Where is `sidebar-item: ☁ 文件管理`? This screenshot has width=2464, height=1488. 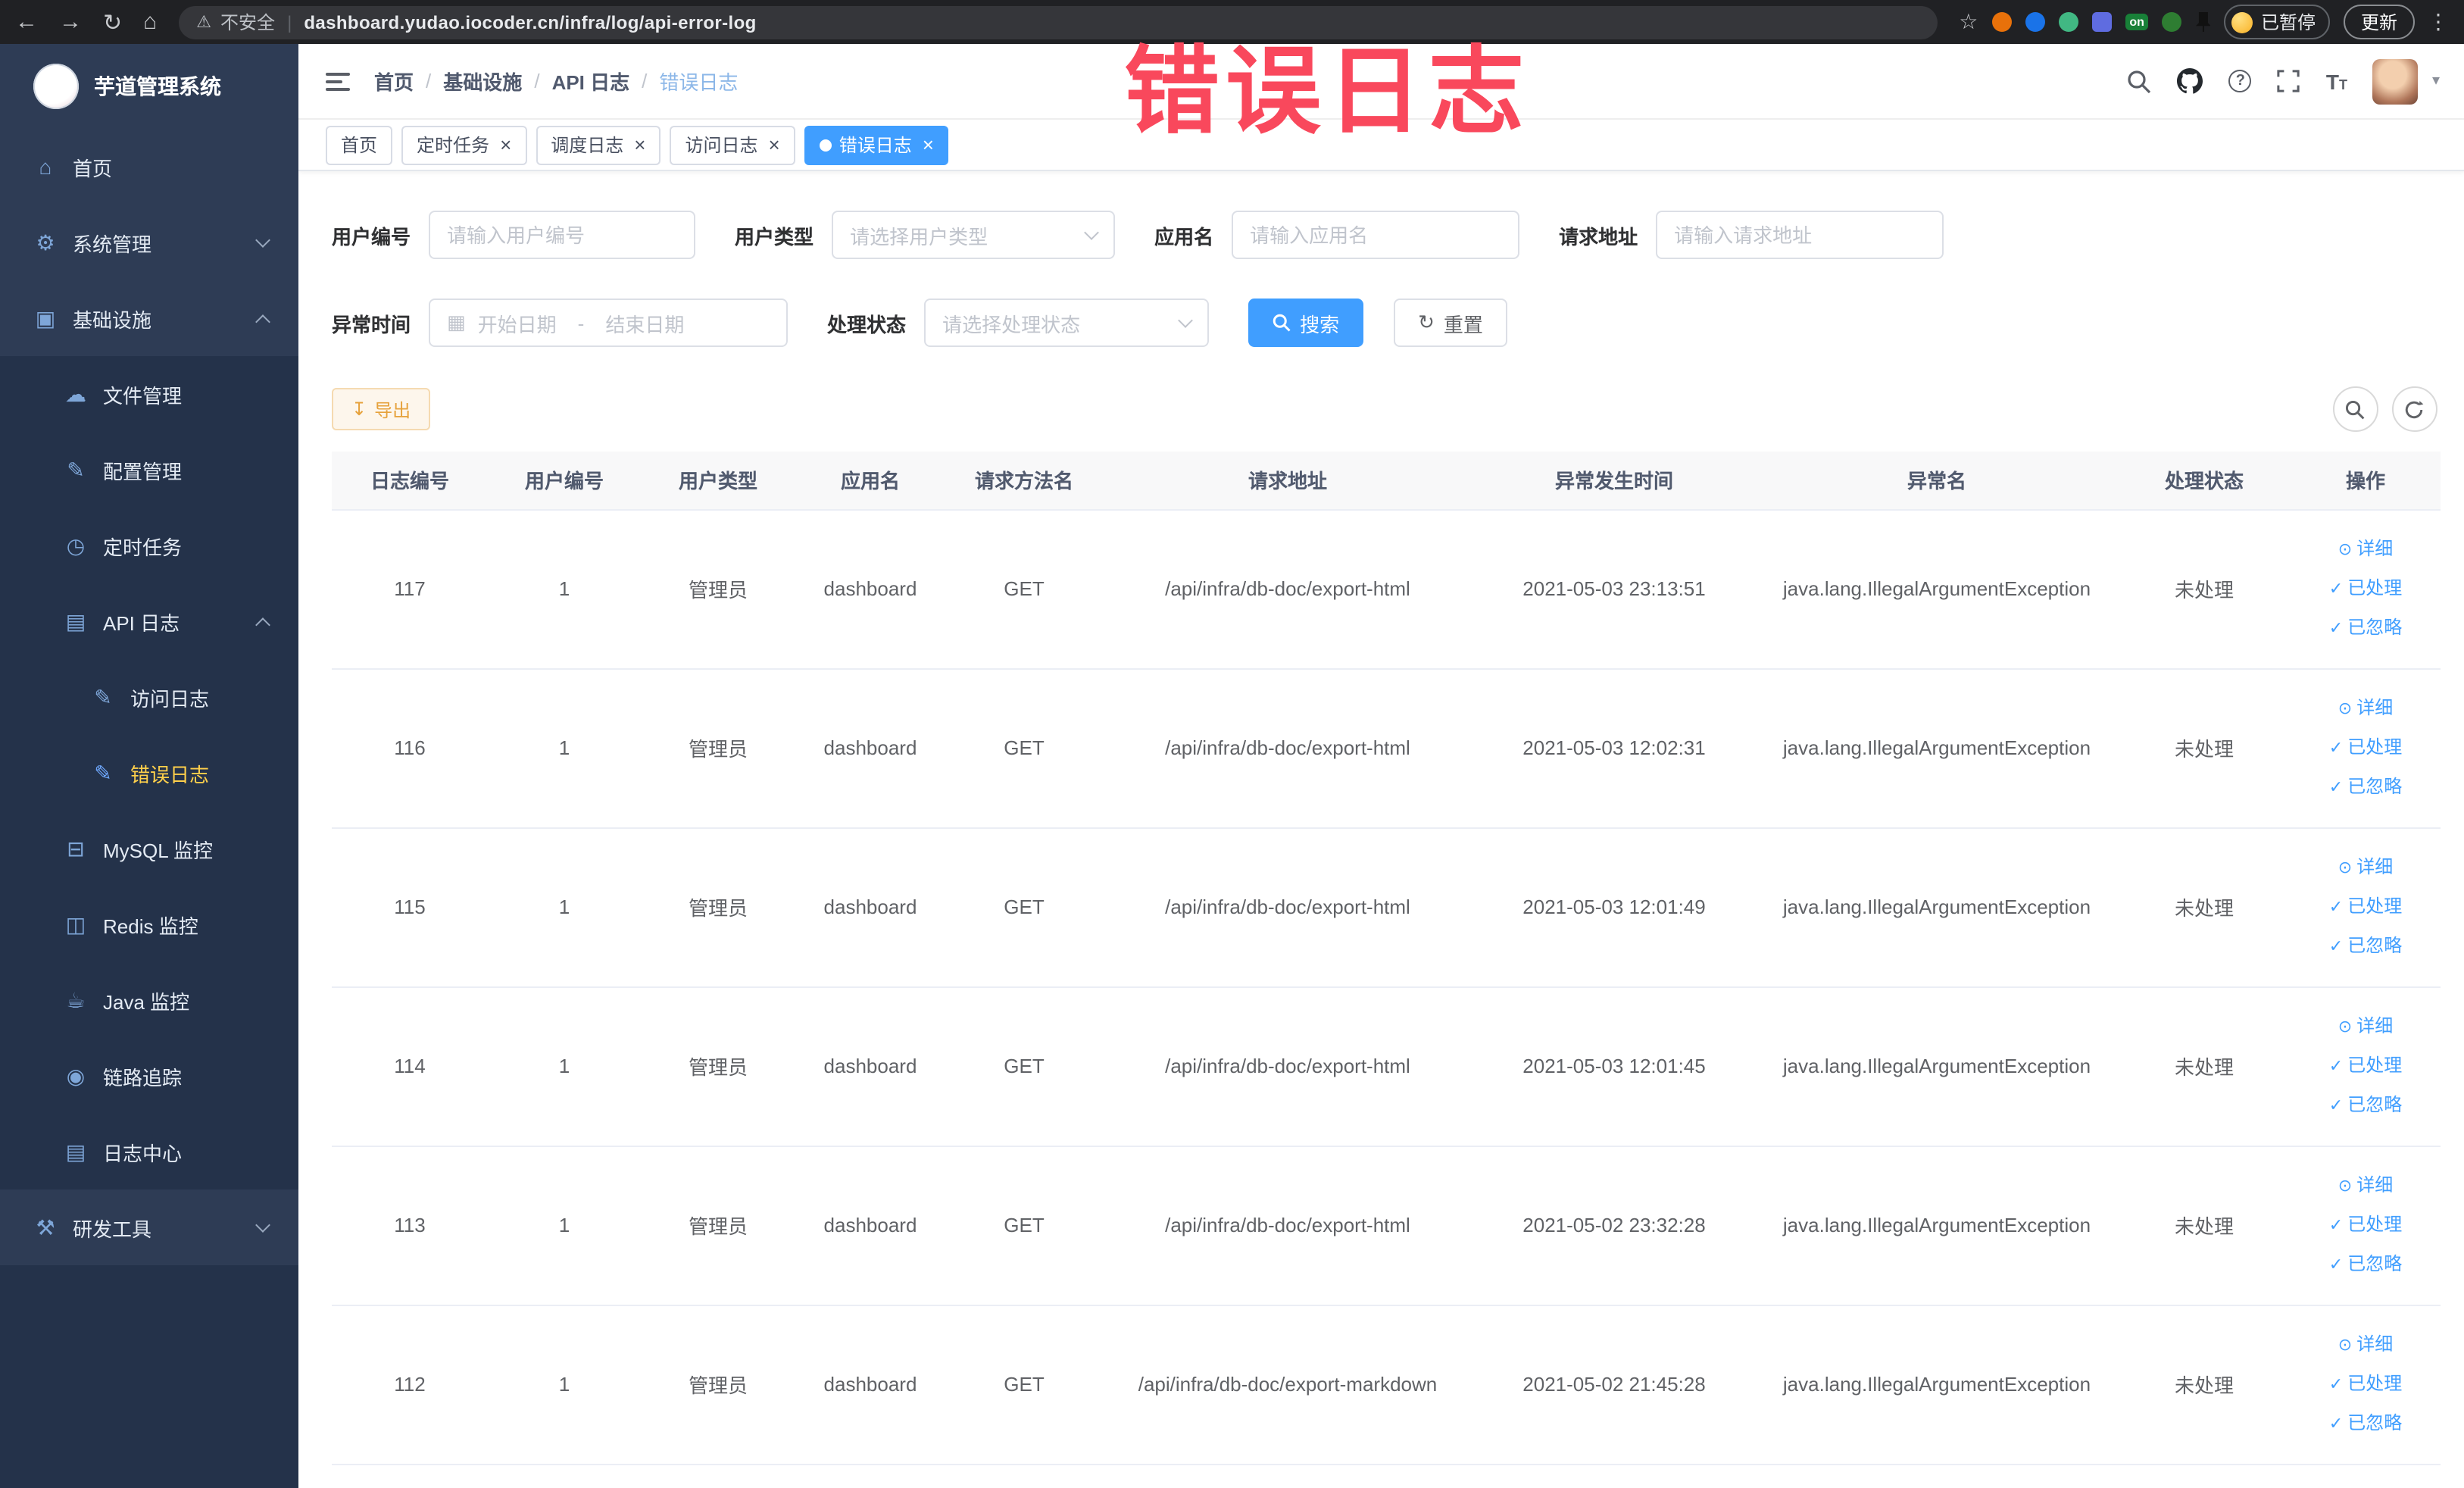 sidebar-item: ☁ 文件管理 is located at coordinates (149, 394).